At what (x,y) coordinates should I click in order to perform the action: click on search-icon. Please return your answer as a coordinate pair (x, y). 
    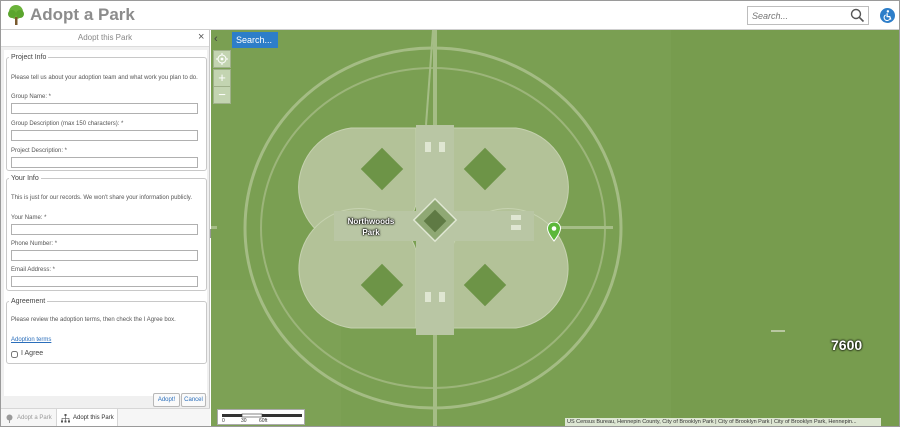
    Looking at the image, I should click on (857, 15).